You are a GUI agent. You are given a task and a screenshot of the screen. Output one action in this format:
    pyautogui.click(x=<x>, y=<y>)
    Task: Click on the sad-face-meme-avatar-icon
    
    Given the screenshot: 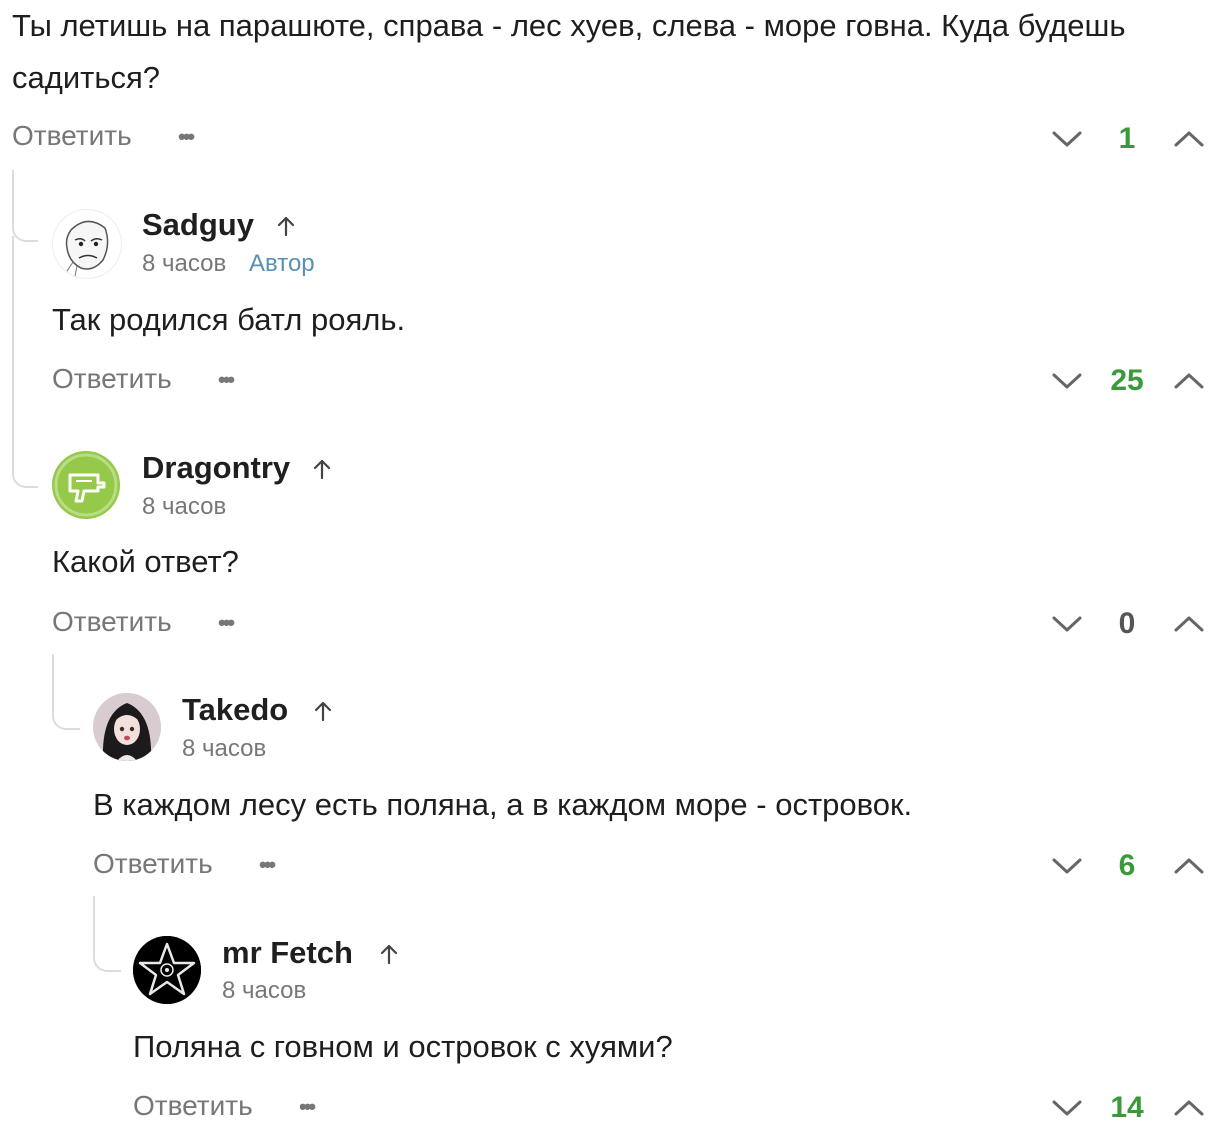 What is the action you would take?
    pyautogui.click(x=86, y=248)
    